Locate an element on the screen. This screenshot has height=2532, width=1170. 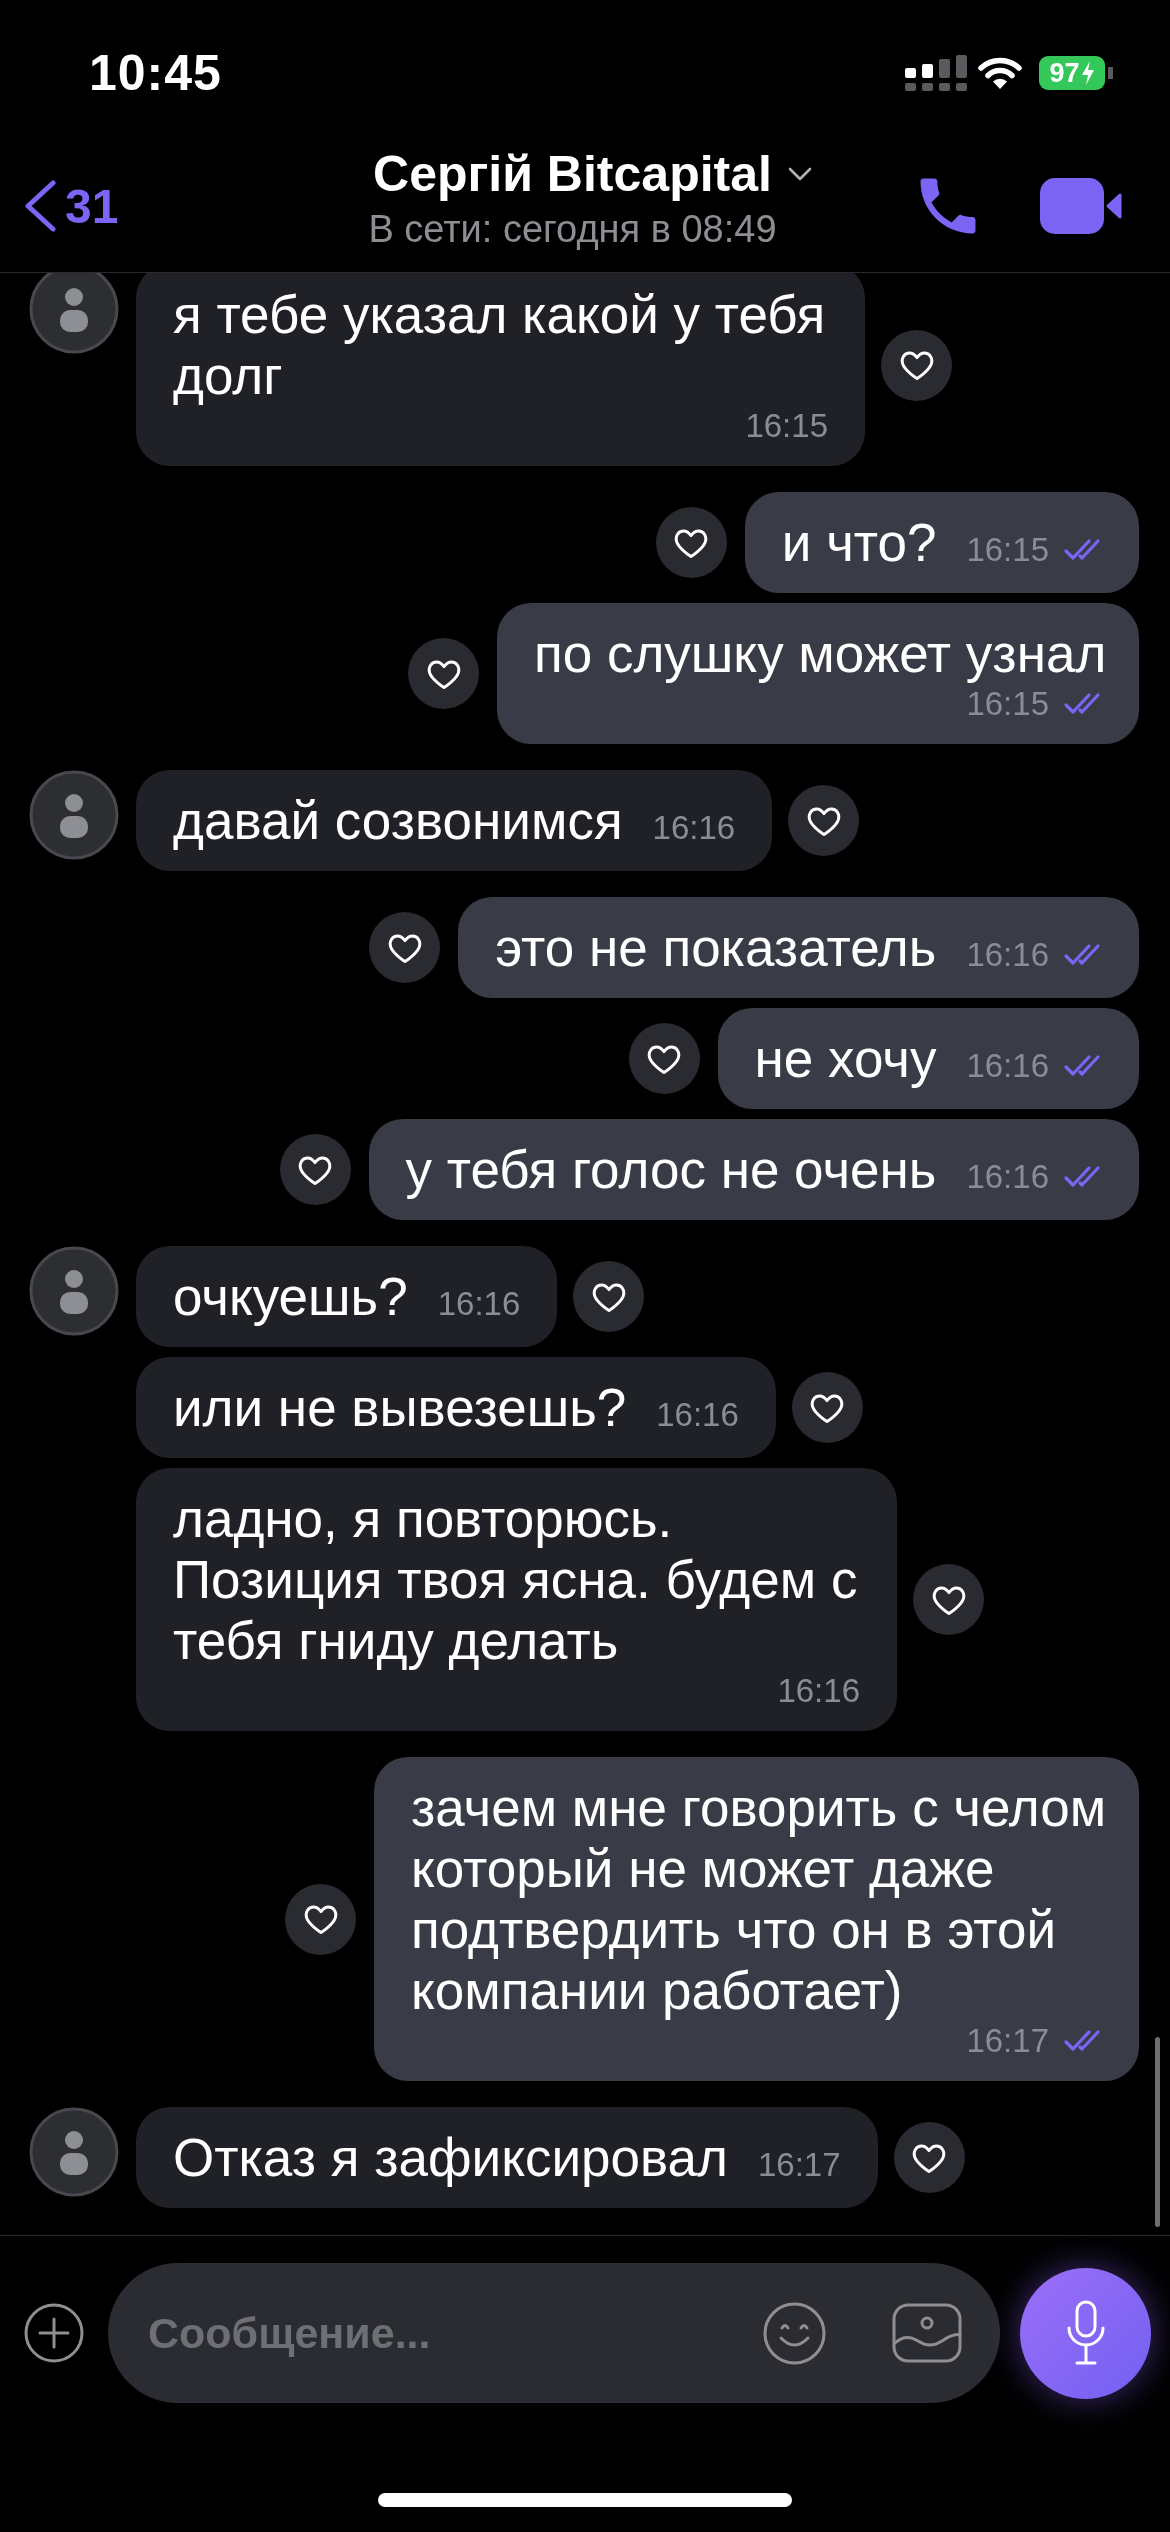
message-text: давай созвонимся is located at coordinates (398, 820).